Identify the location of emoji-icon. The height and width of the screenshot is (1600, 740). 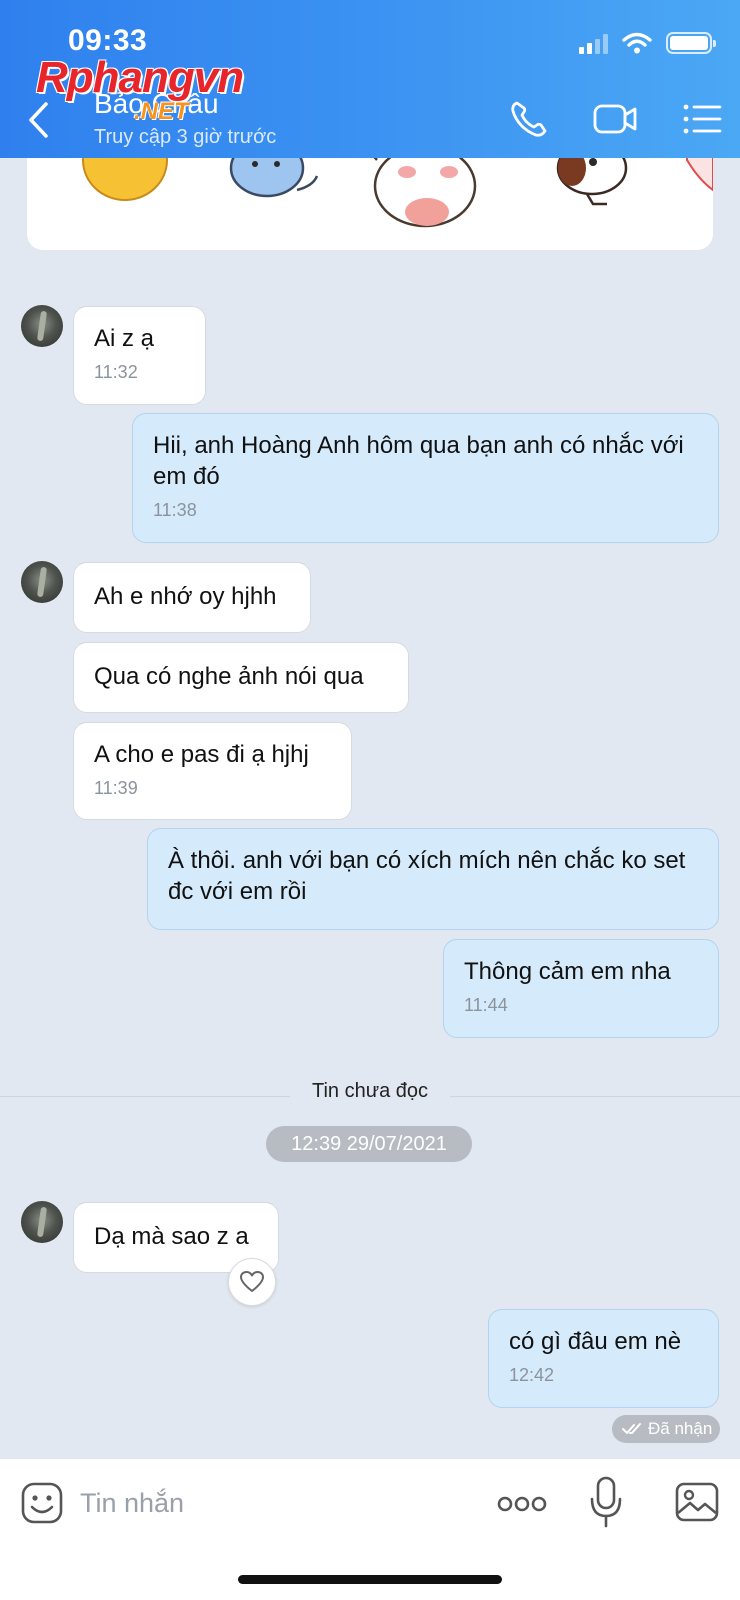
(42, 1503).